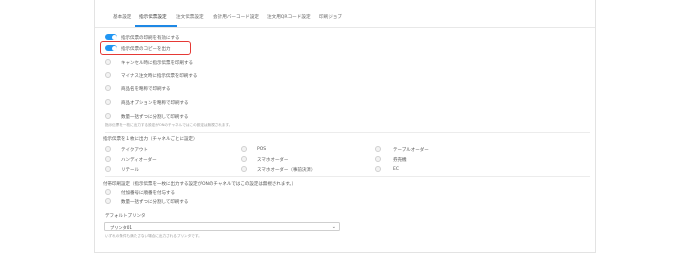 The image size is (688, 254). I want to click on enable-slip-printing-toggle, so click(111, 37).